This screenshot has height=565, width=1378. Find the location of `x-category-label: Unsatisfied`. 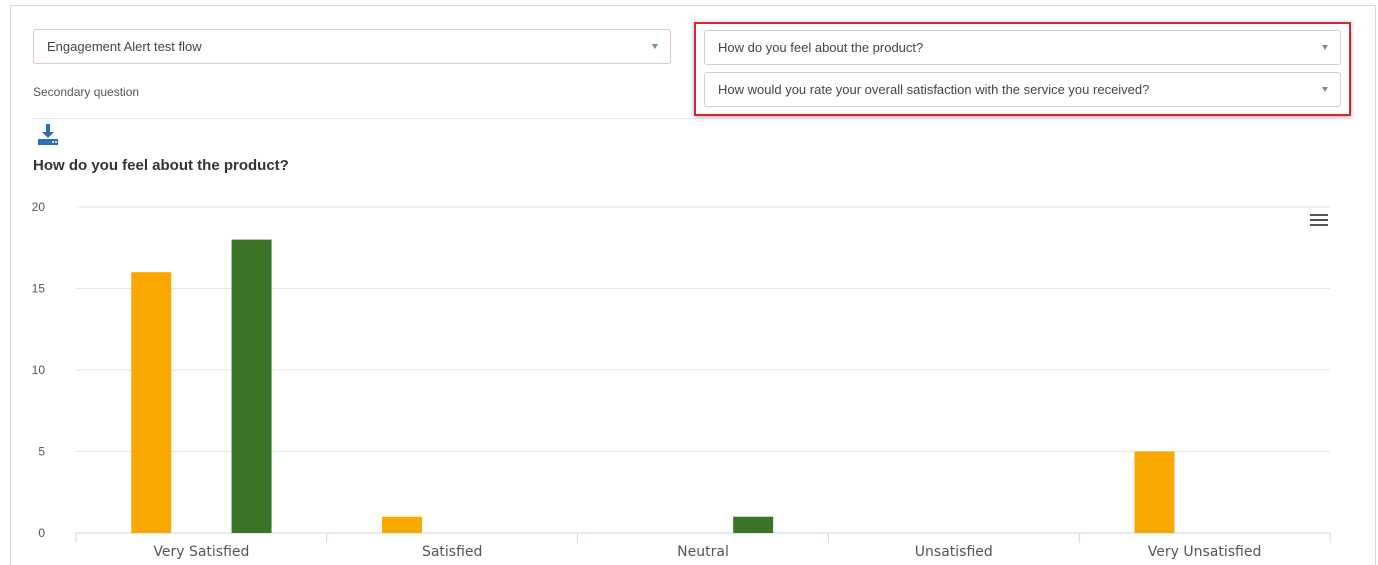

x-category-label: Unsatisfied is located at coordinates (954, 552).